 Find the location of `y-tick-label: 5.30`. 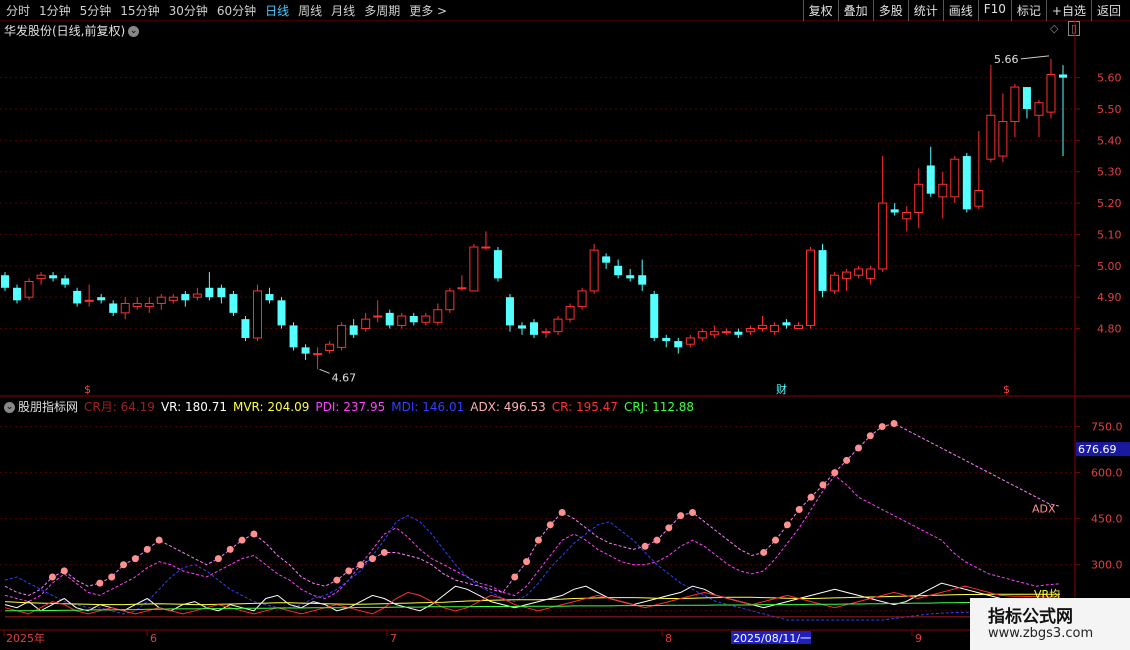

y-tick-label: 5.30 is located at coordinates (1109, 172).